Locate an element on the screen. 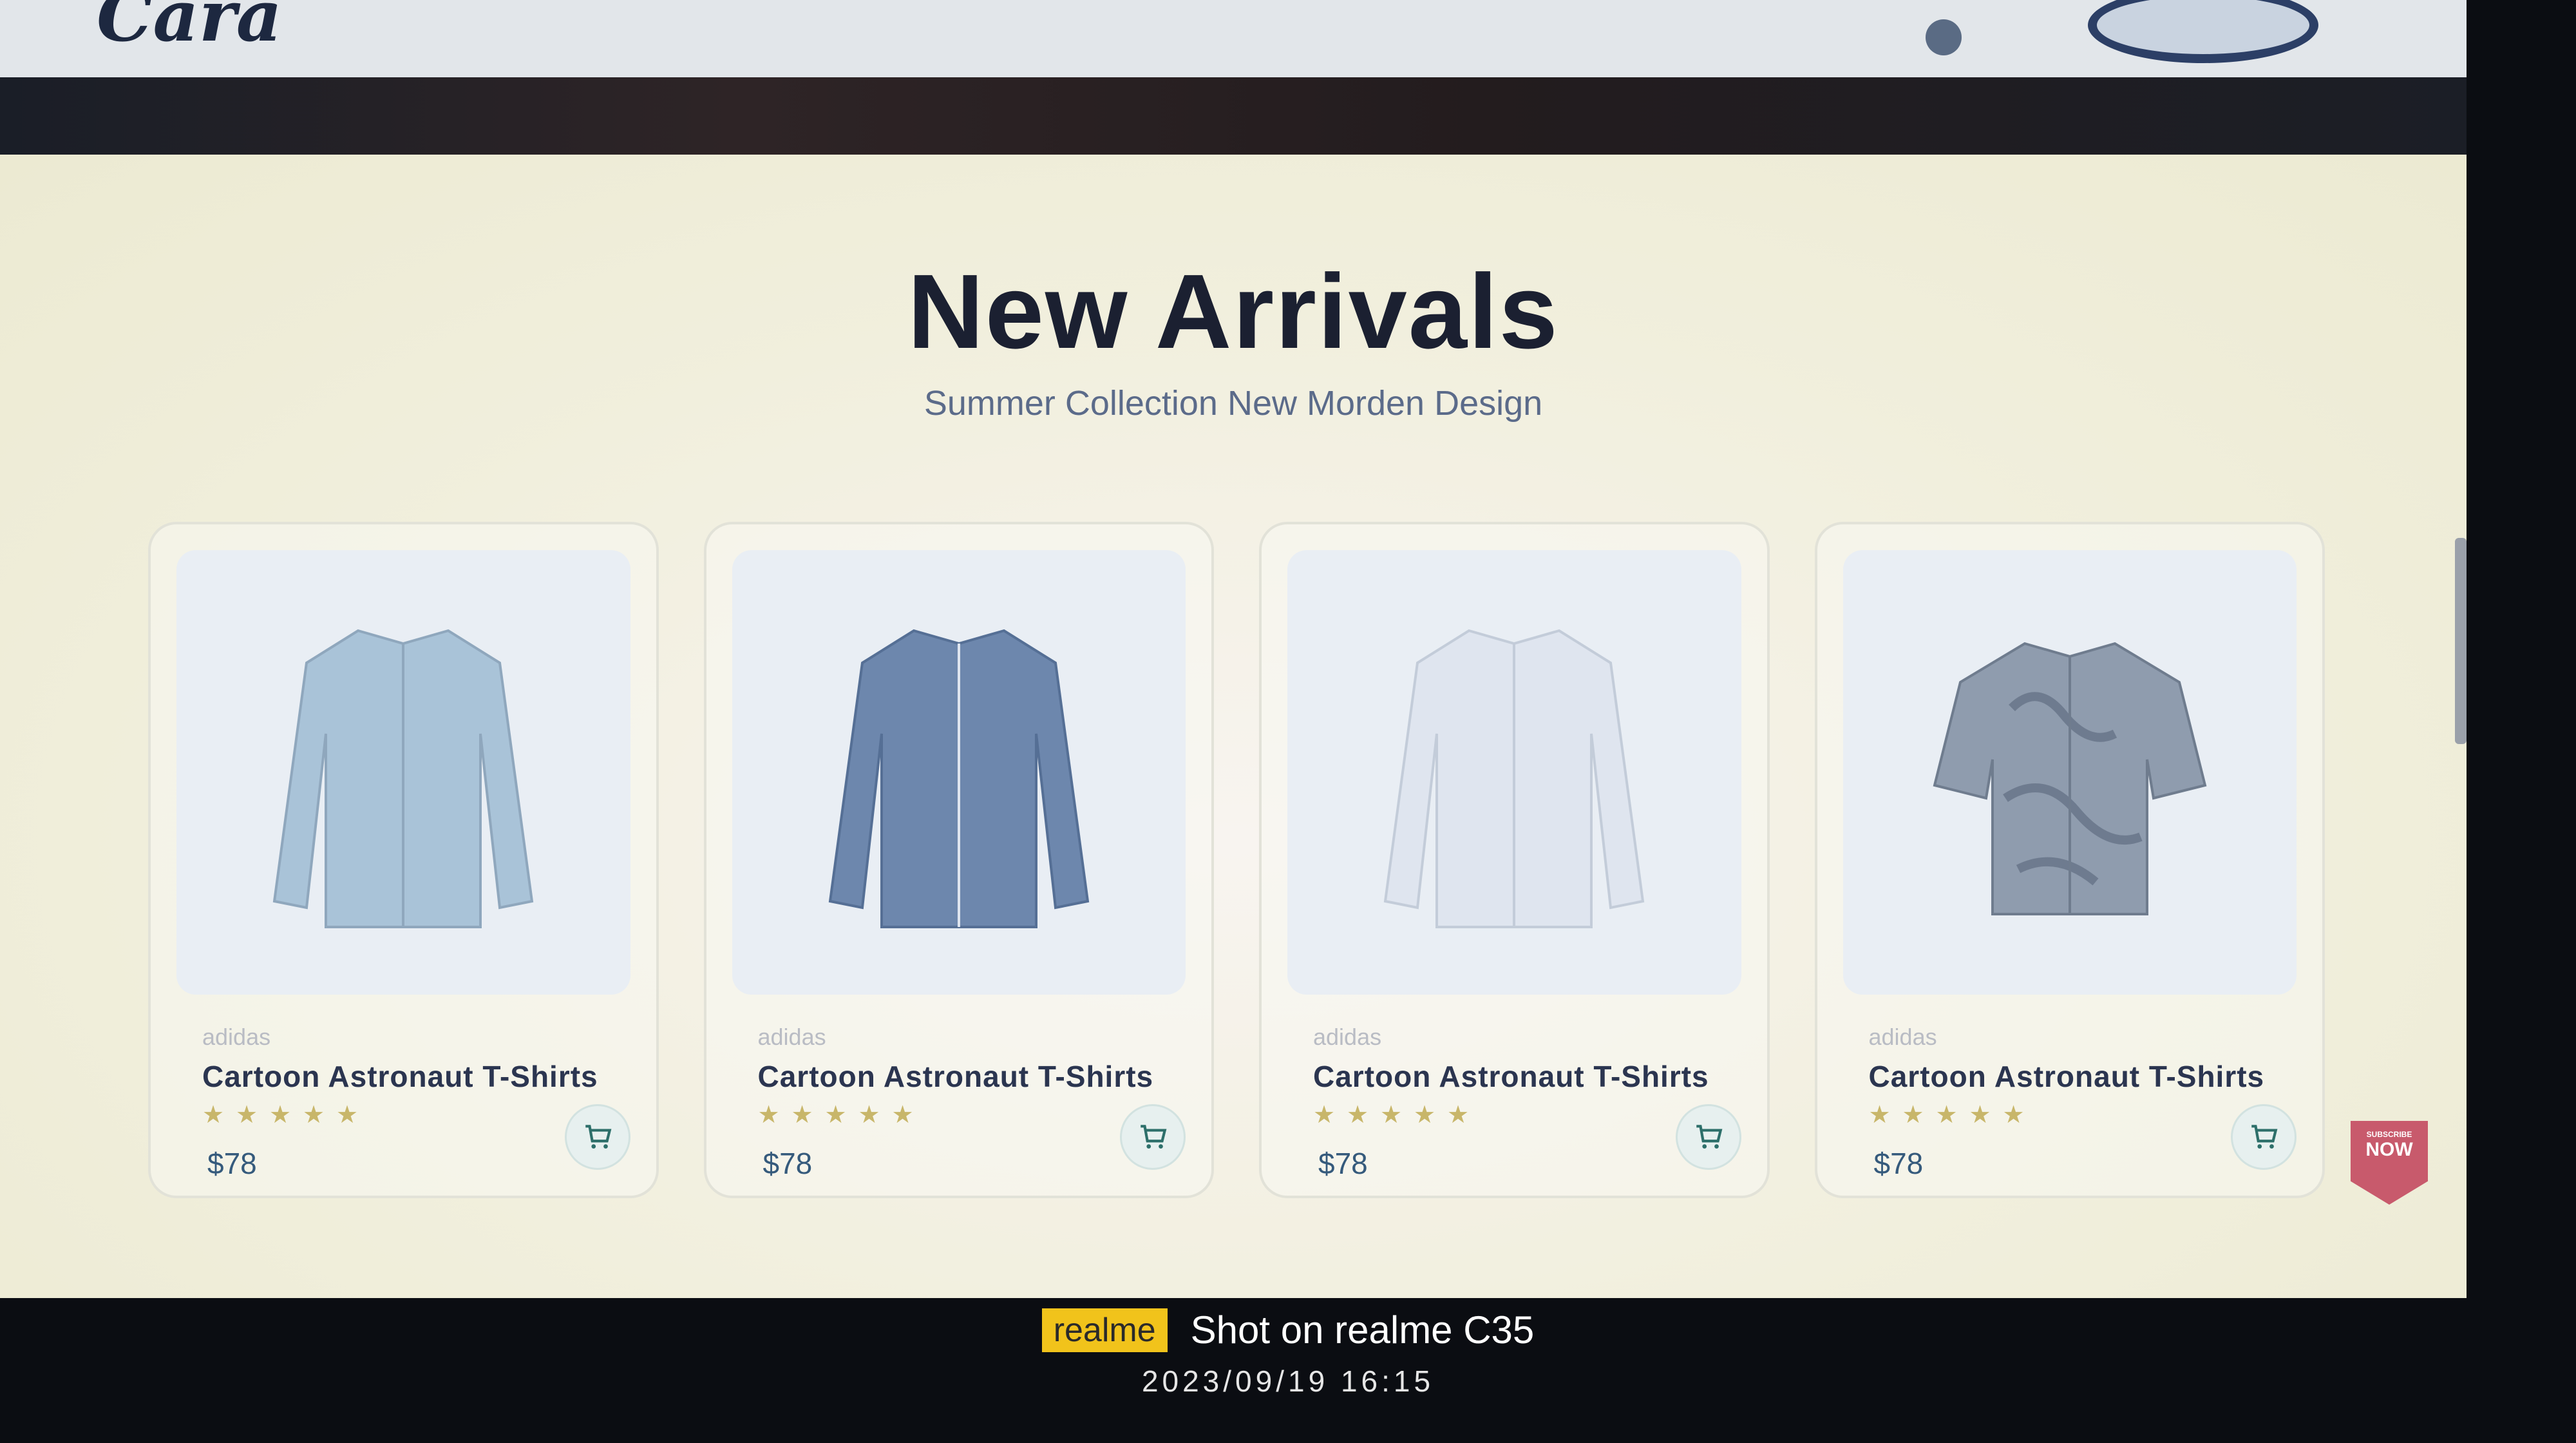 The width and height of the screenshot is (2576, 1443). camera-watermark-row: realme Shot on realme C35 is located at coordinates (1288, 1330).